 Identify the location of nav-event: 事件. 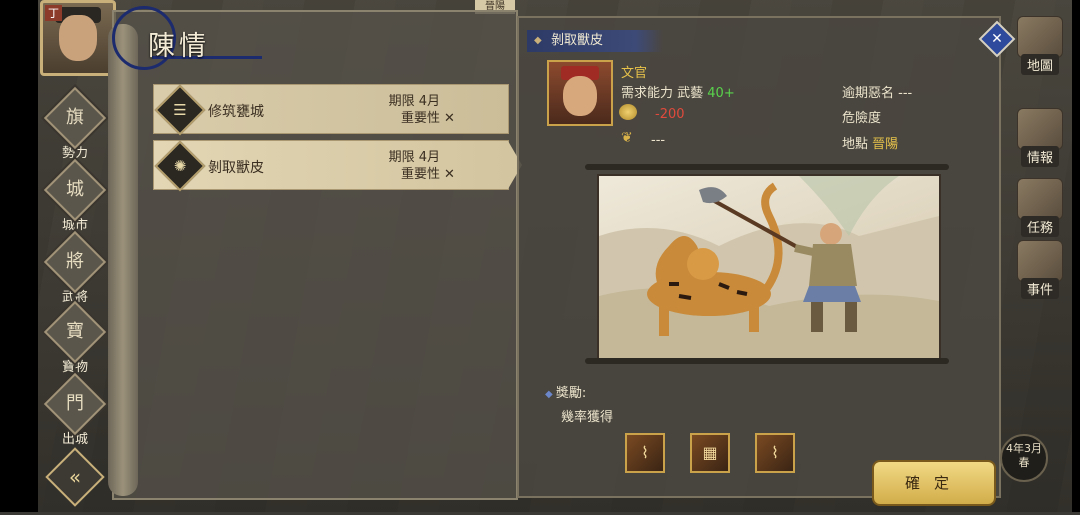
(1040, 269).